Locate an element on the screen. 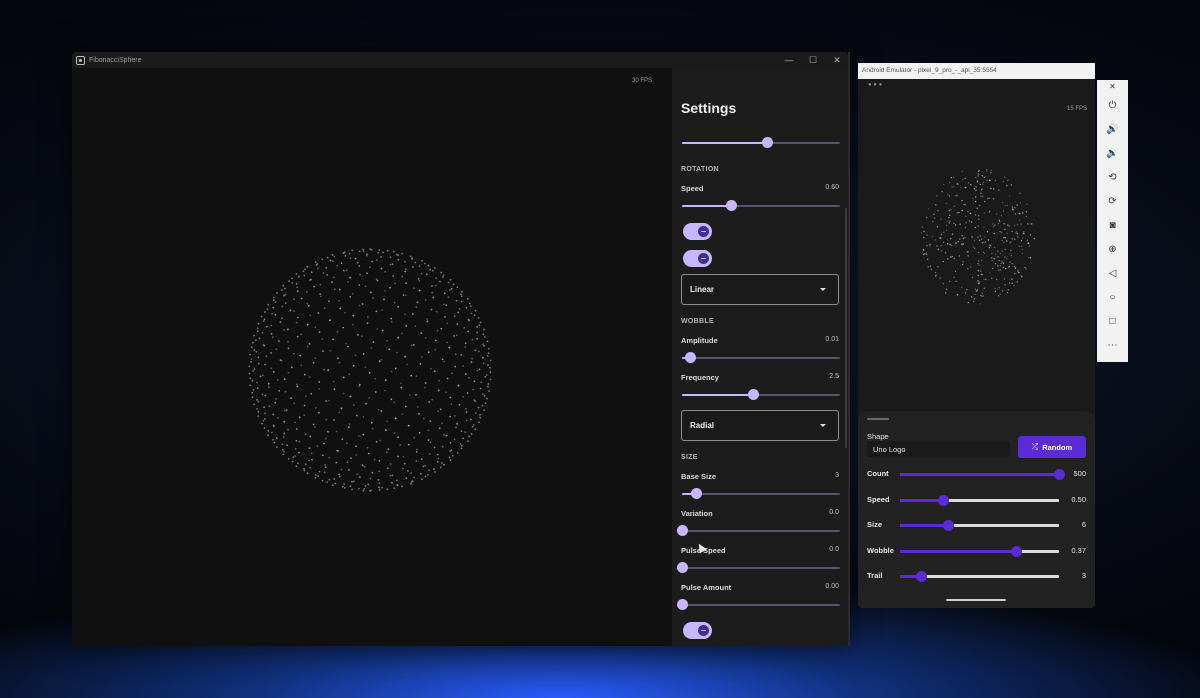 Image resolution: width=1200 pixels, height=698 pixels. settings-title: Settings is located at coordinates (709, 108).